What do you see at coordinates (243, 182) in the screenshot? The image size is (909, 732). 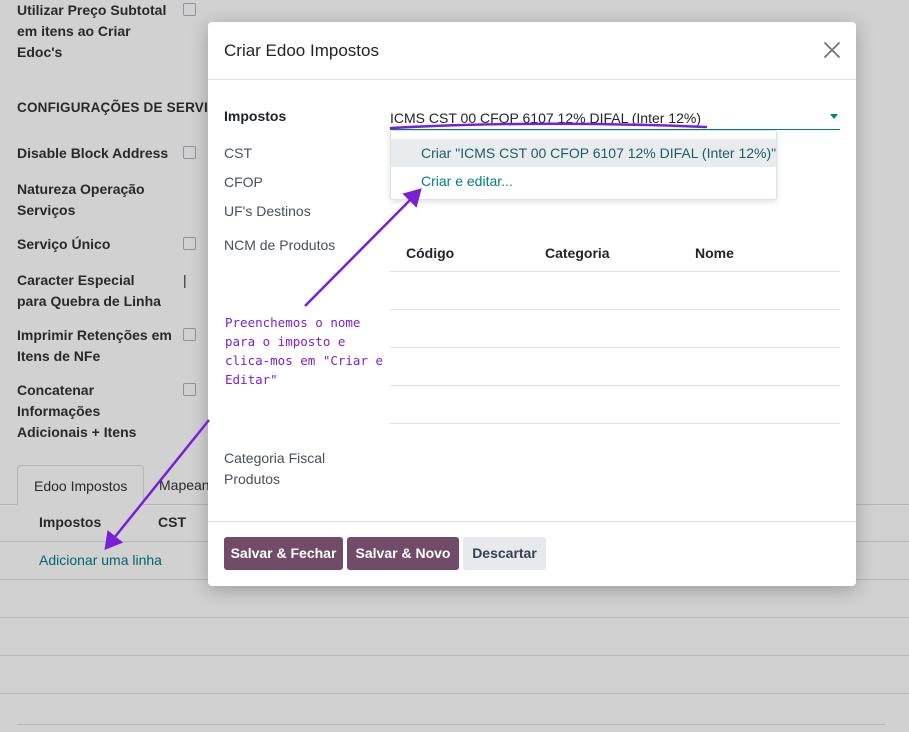 I see `cfop-label: CFOP` at bounding box center [243, 182].